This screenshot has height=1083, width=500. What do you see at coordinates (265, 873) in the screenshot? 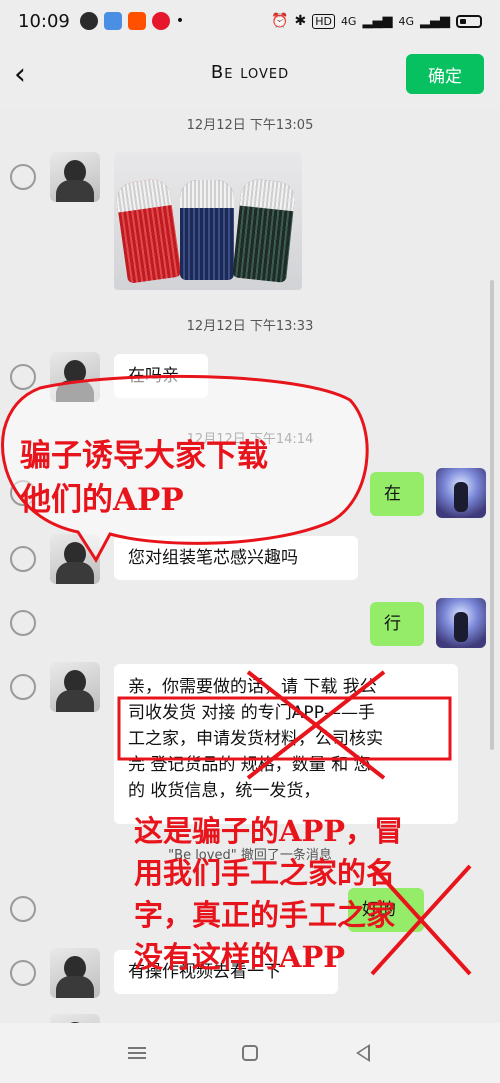
I see `warning-line: 用我们手工之家的名` at bounding box center [265, 873].